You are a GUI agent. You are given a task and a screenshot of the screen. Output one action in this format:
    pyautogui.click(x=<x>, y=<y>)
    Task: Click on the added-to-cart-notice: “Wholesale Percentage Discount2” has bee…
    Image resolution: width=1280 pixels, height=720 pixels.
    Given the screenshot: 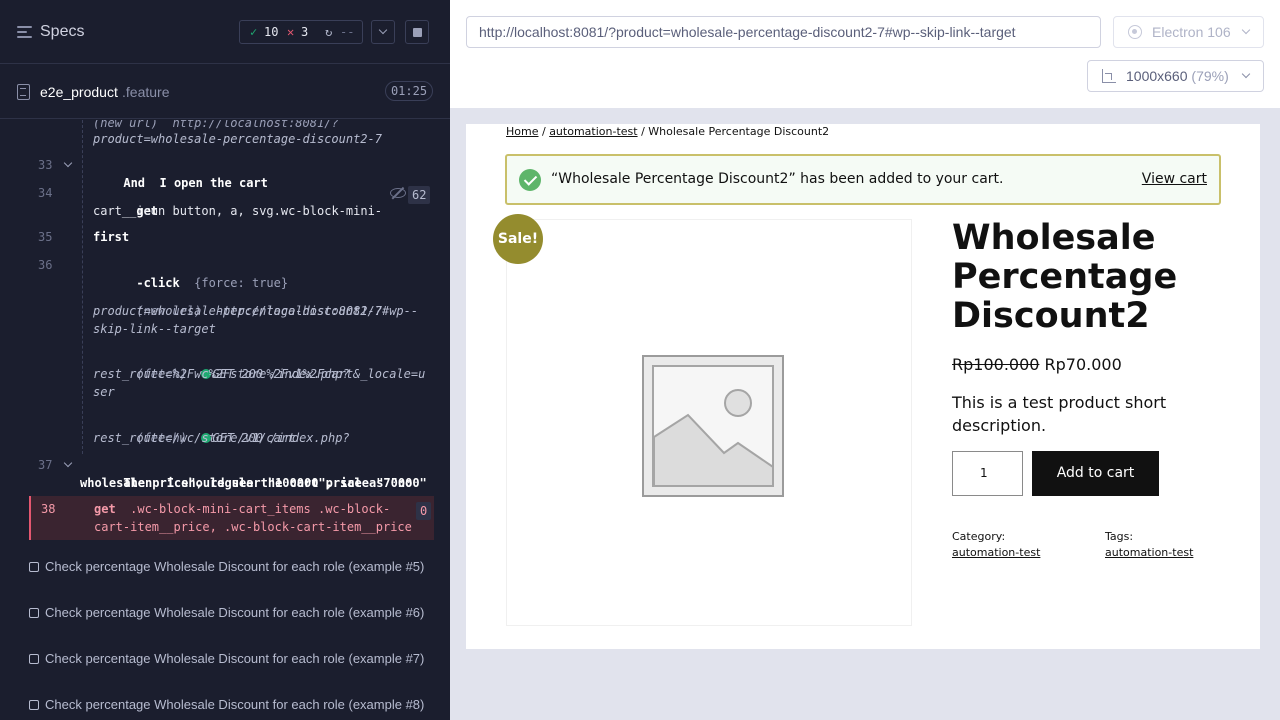 What is the action you would take?
    pyautogui.click(x=863, y=179)
    